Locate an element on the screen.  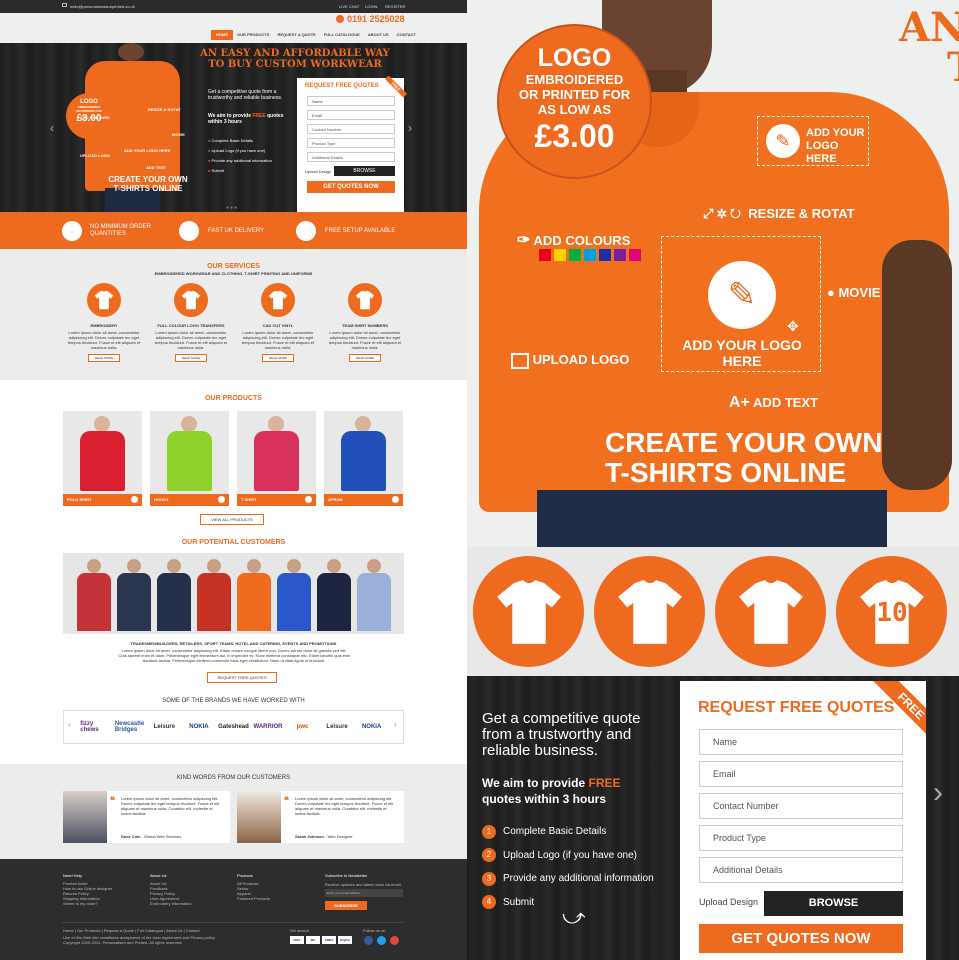
feature-fast-delivery: FAST UK DELIVERY is located at coordinates (236, 231).